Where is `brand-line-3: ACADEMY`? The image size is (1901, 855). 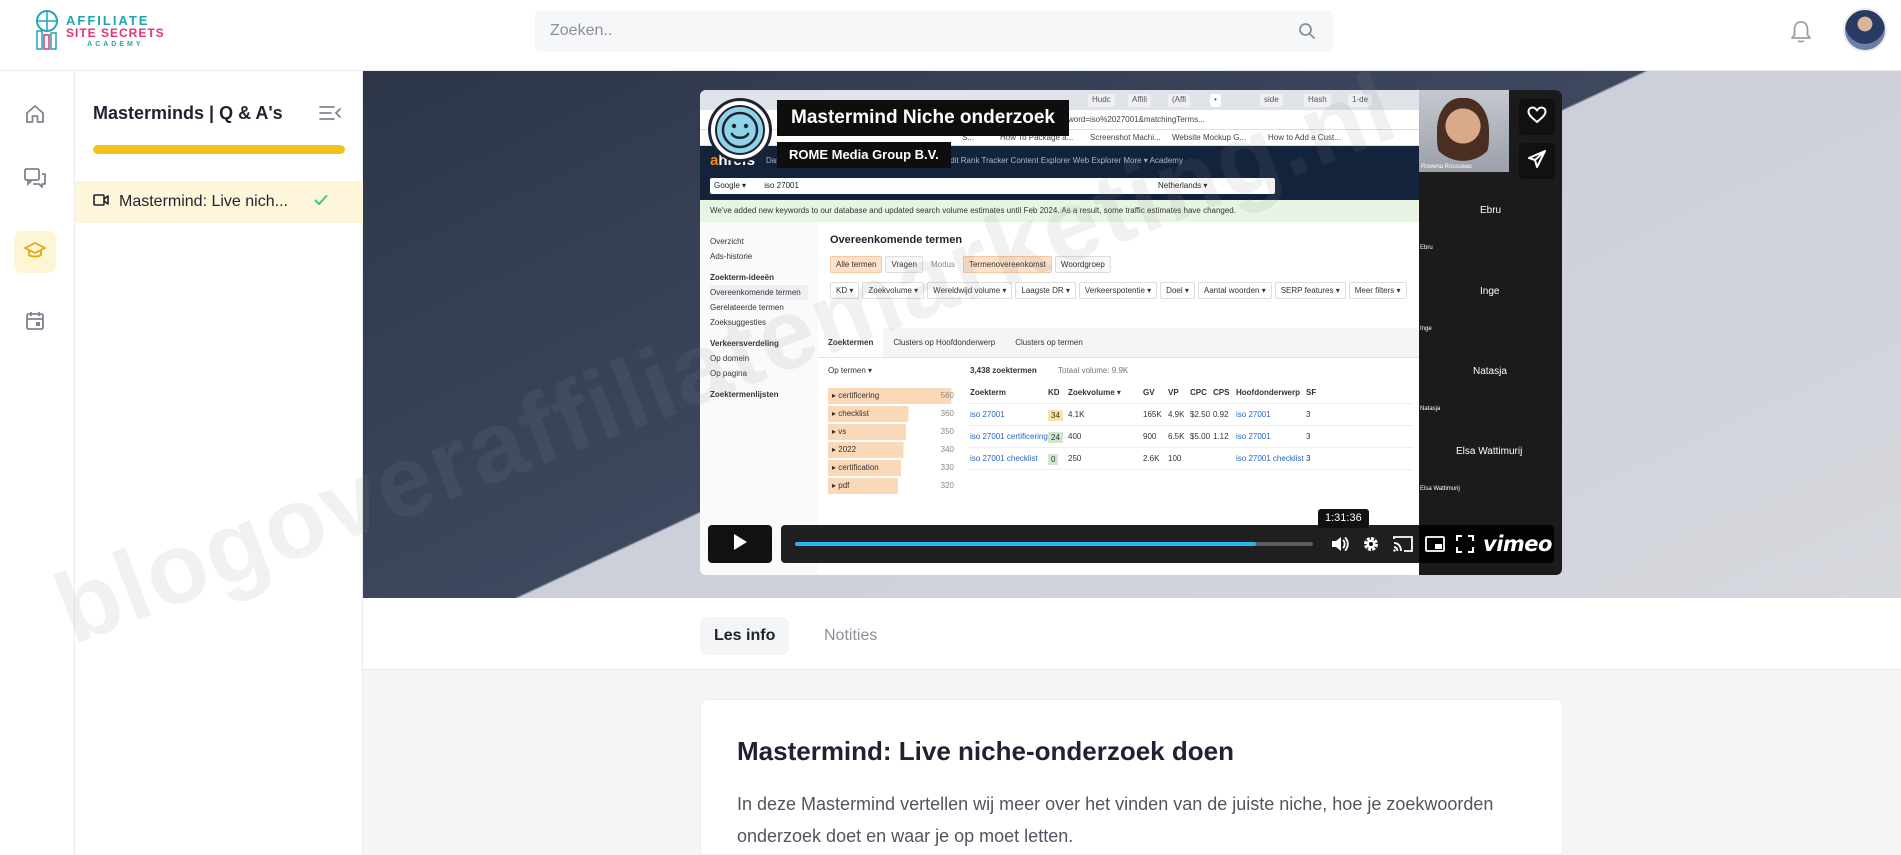
brand-line-3: ACADEMY is located at coordinates (115, 44).